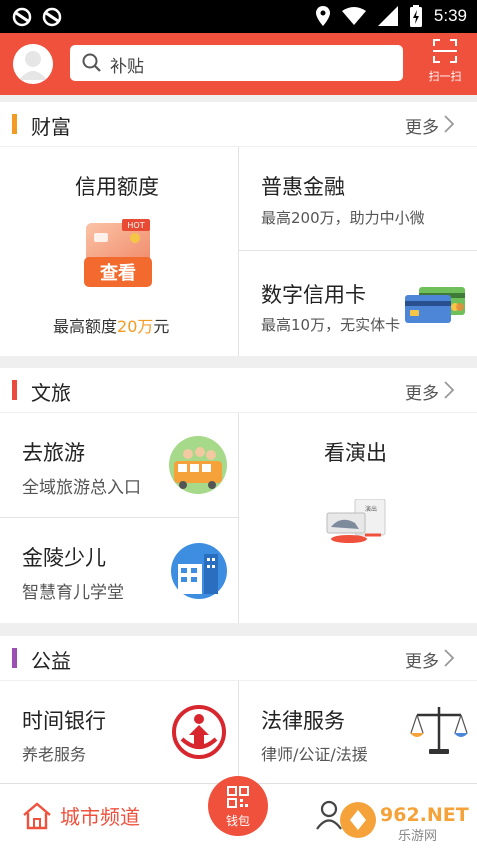  What do you see at coordinates (238, 390) in the screenshot?
I see `section-culture-travel-header: 文旅 更多` at bounding box center [238, 390].